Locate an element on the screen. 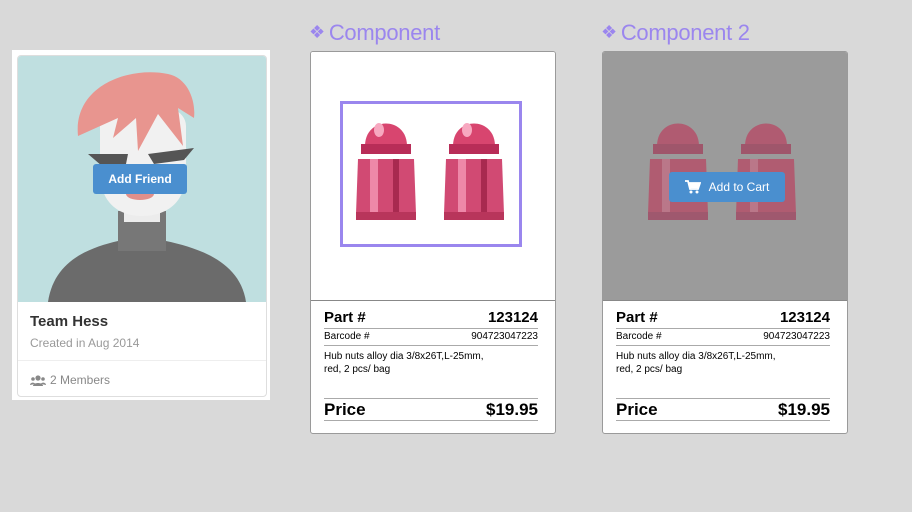 The width and height of the screenshot is (912, 512). add-to-cart-button: Add to Cart is located at coordinates (727, 187).